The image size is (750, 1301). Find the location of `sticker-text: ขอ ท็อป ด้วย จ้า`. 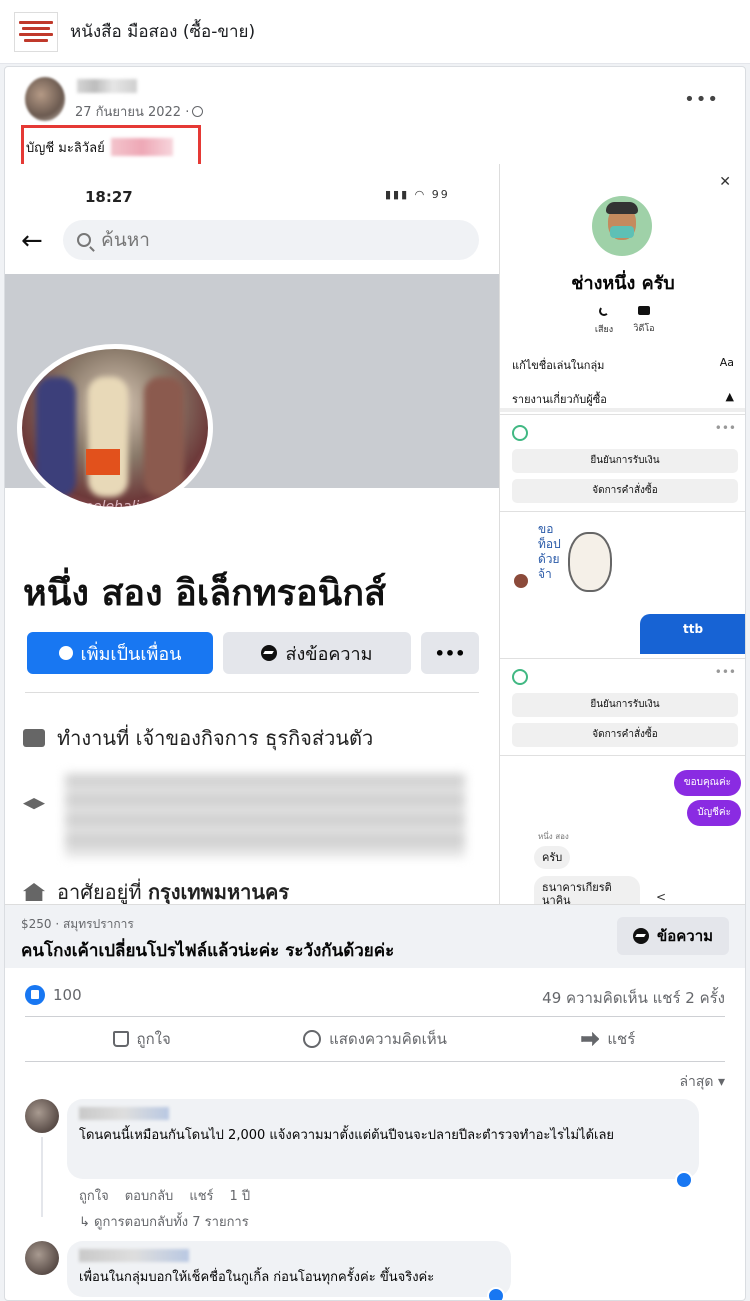

sticker-text: ขอ ท็อป ด้วย จ้า is located at coordinates (549, 551).